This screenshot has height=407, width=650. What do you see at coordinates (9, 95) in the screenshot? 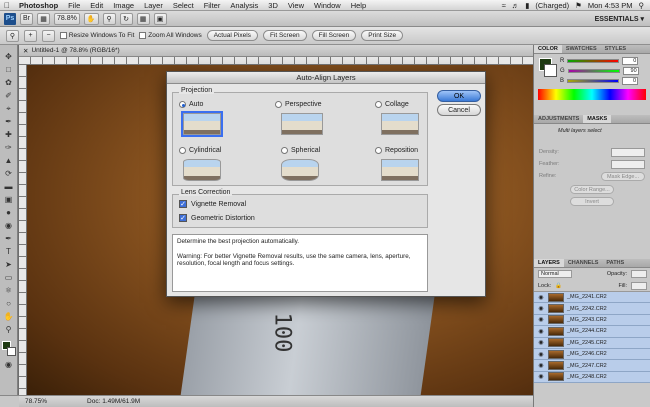
I see `quick-select-tool-icon: ✐` at bounding box center [9, 95].